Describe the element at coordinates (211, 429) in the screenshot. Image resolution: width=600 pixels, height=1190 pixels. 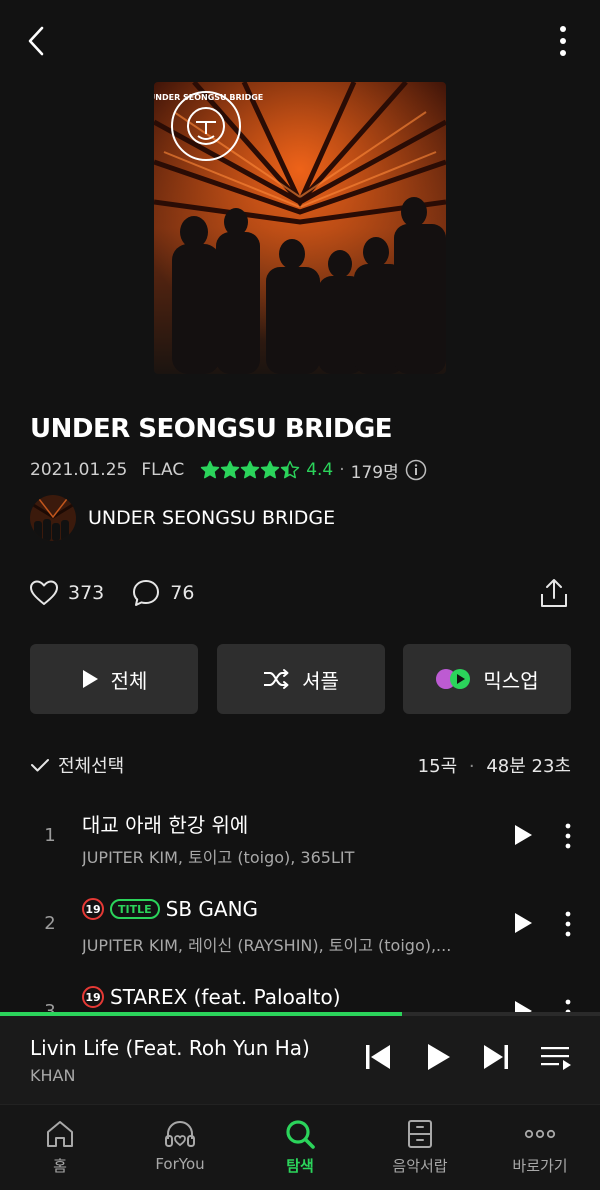
I see `album-title: UNDER SEONGSU BRIDGE` at that location.